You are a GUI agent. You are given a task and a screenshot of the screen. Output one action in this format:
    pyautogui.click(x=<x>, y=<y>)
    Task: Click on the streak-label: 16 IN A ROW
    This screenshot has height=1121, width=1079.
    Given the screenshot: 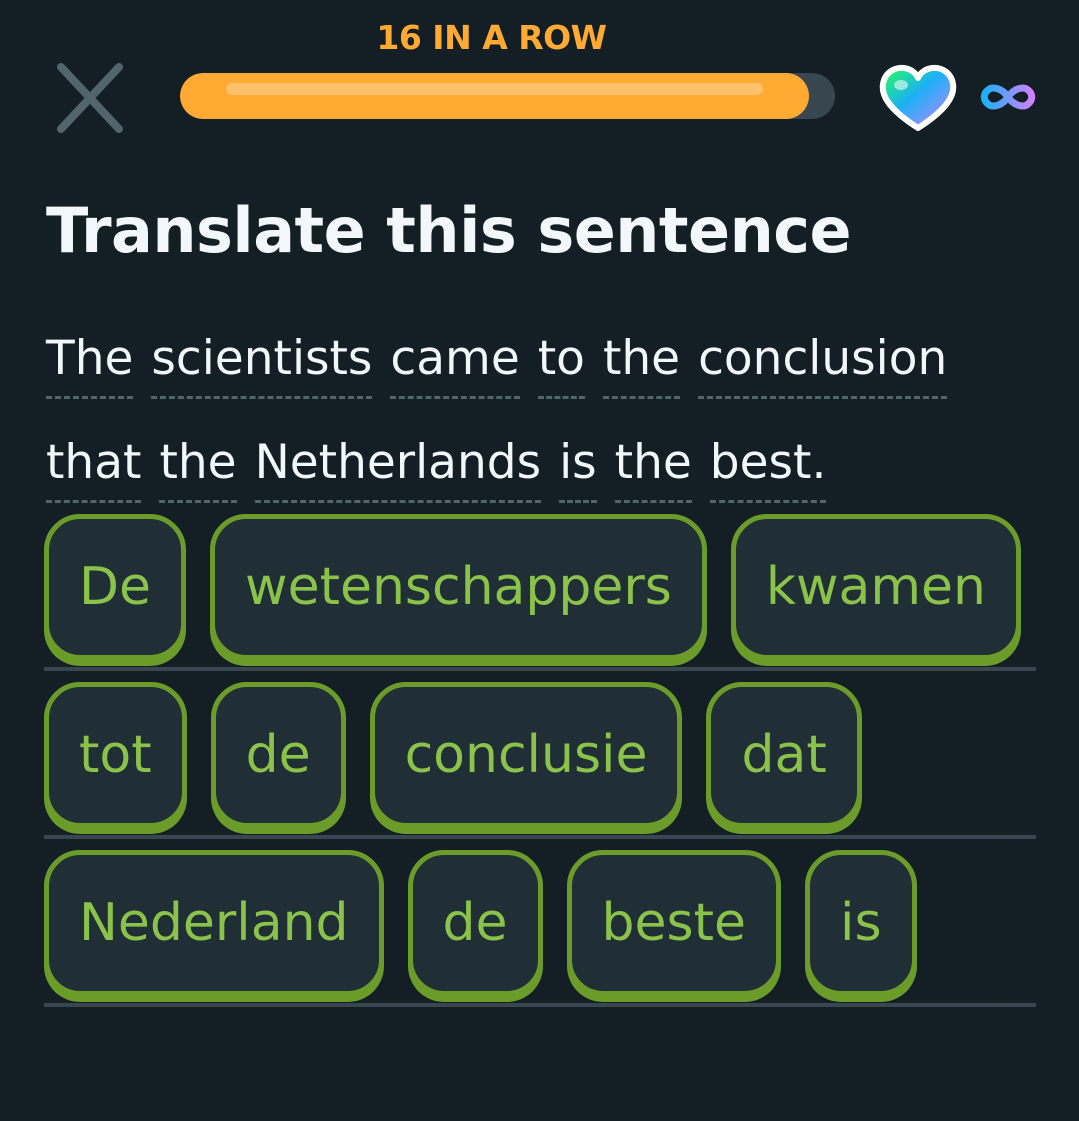 What is the action you would take?
    pyautogui.click(x=491, y=37)
    